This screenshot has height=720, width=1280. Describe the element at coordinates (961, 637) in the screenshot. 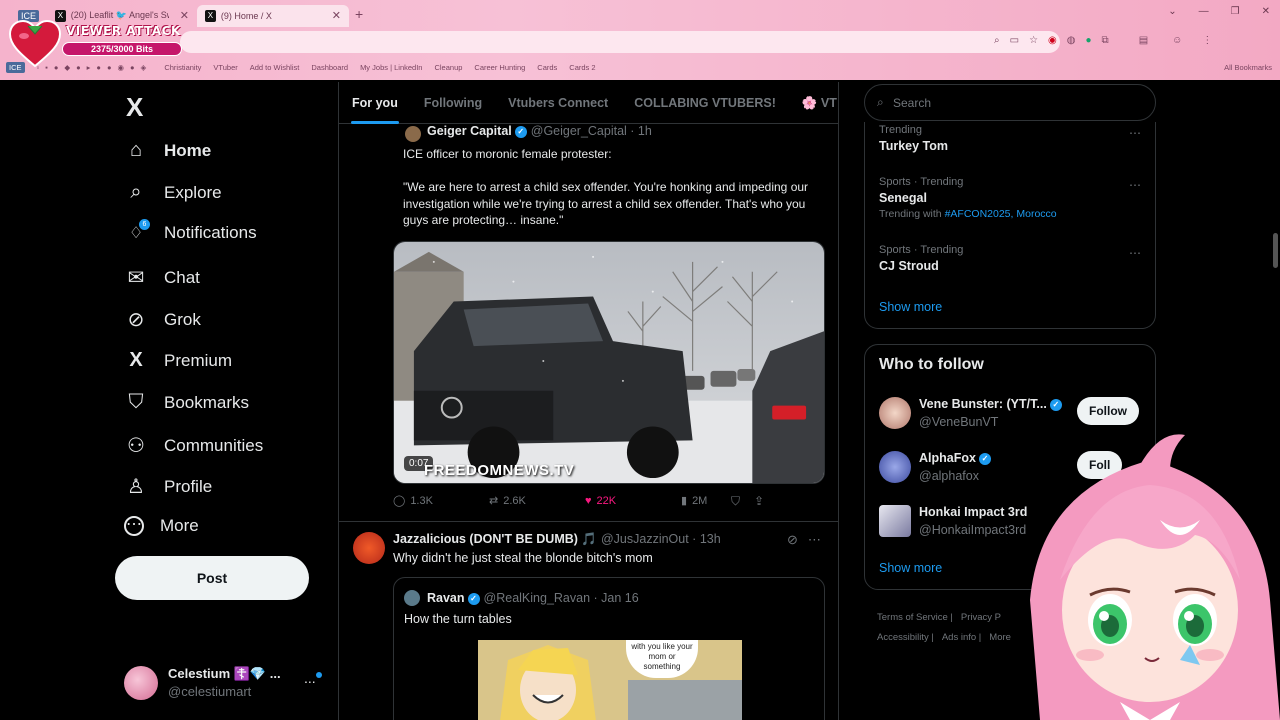

I see `footer-ads: Ads info |` at that location.